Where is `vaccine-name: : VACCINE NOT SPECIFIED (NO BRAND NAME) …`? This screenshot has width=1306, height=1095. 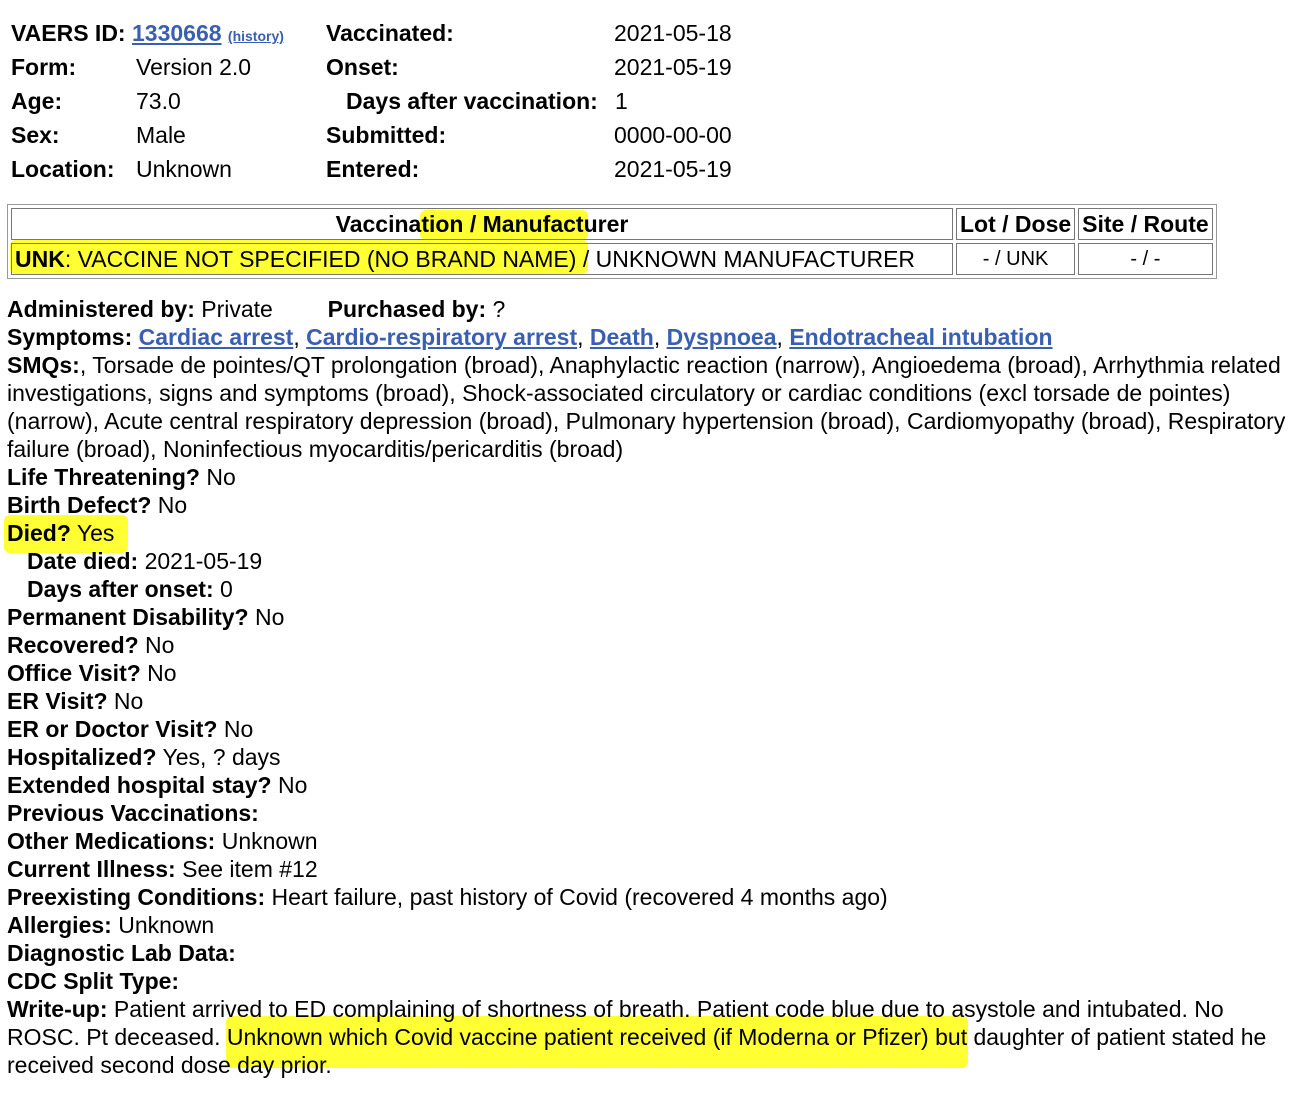 vaccine-name: : VACCINE NOT SPECIFIED (NO BRAND NAME) … is located at coordinates (490, 259).